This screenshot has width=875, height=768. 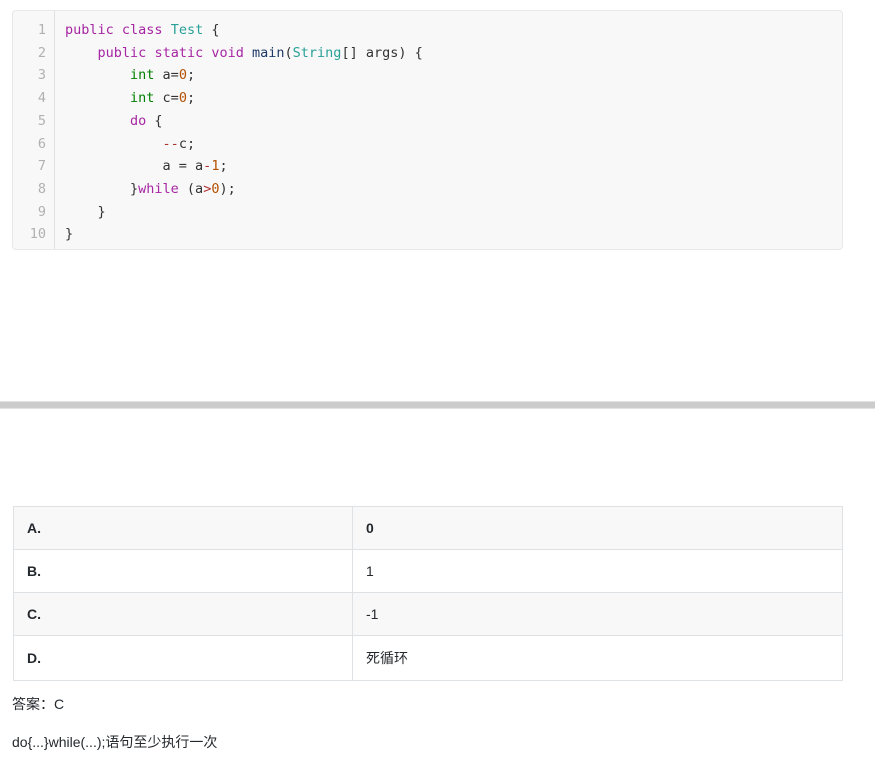 I want to click on code-token: c=, so click(x=166, y=98).